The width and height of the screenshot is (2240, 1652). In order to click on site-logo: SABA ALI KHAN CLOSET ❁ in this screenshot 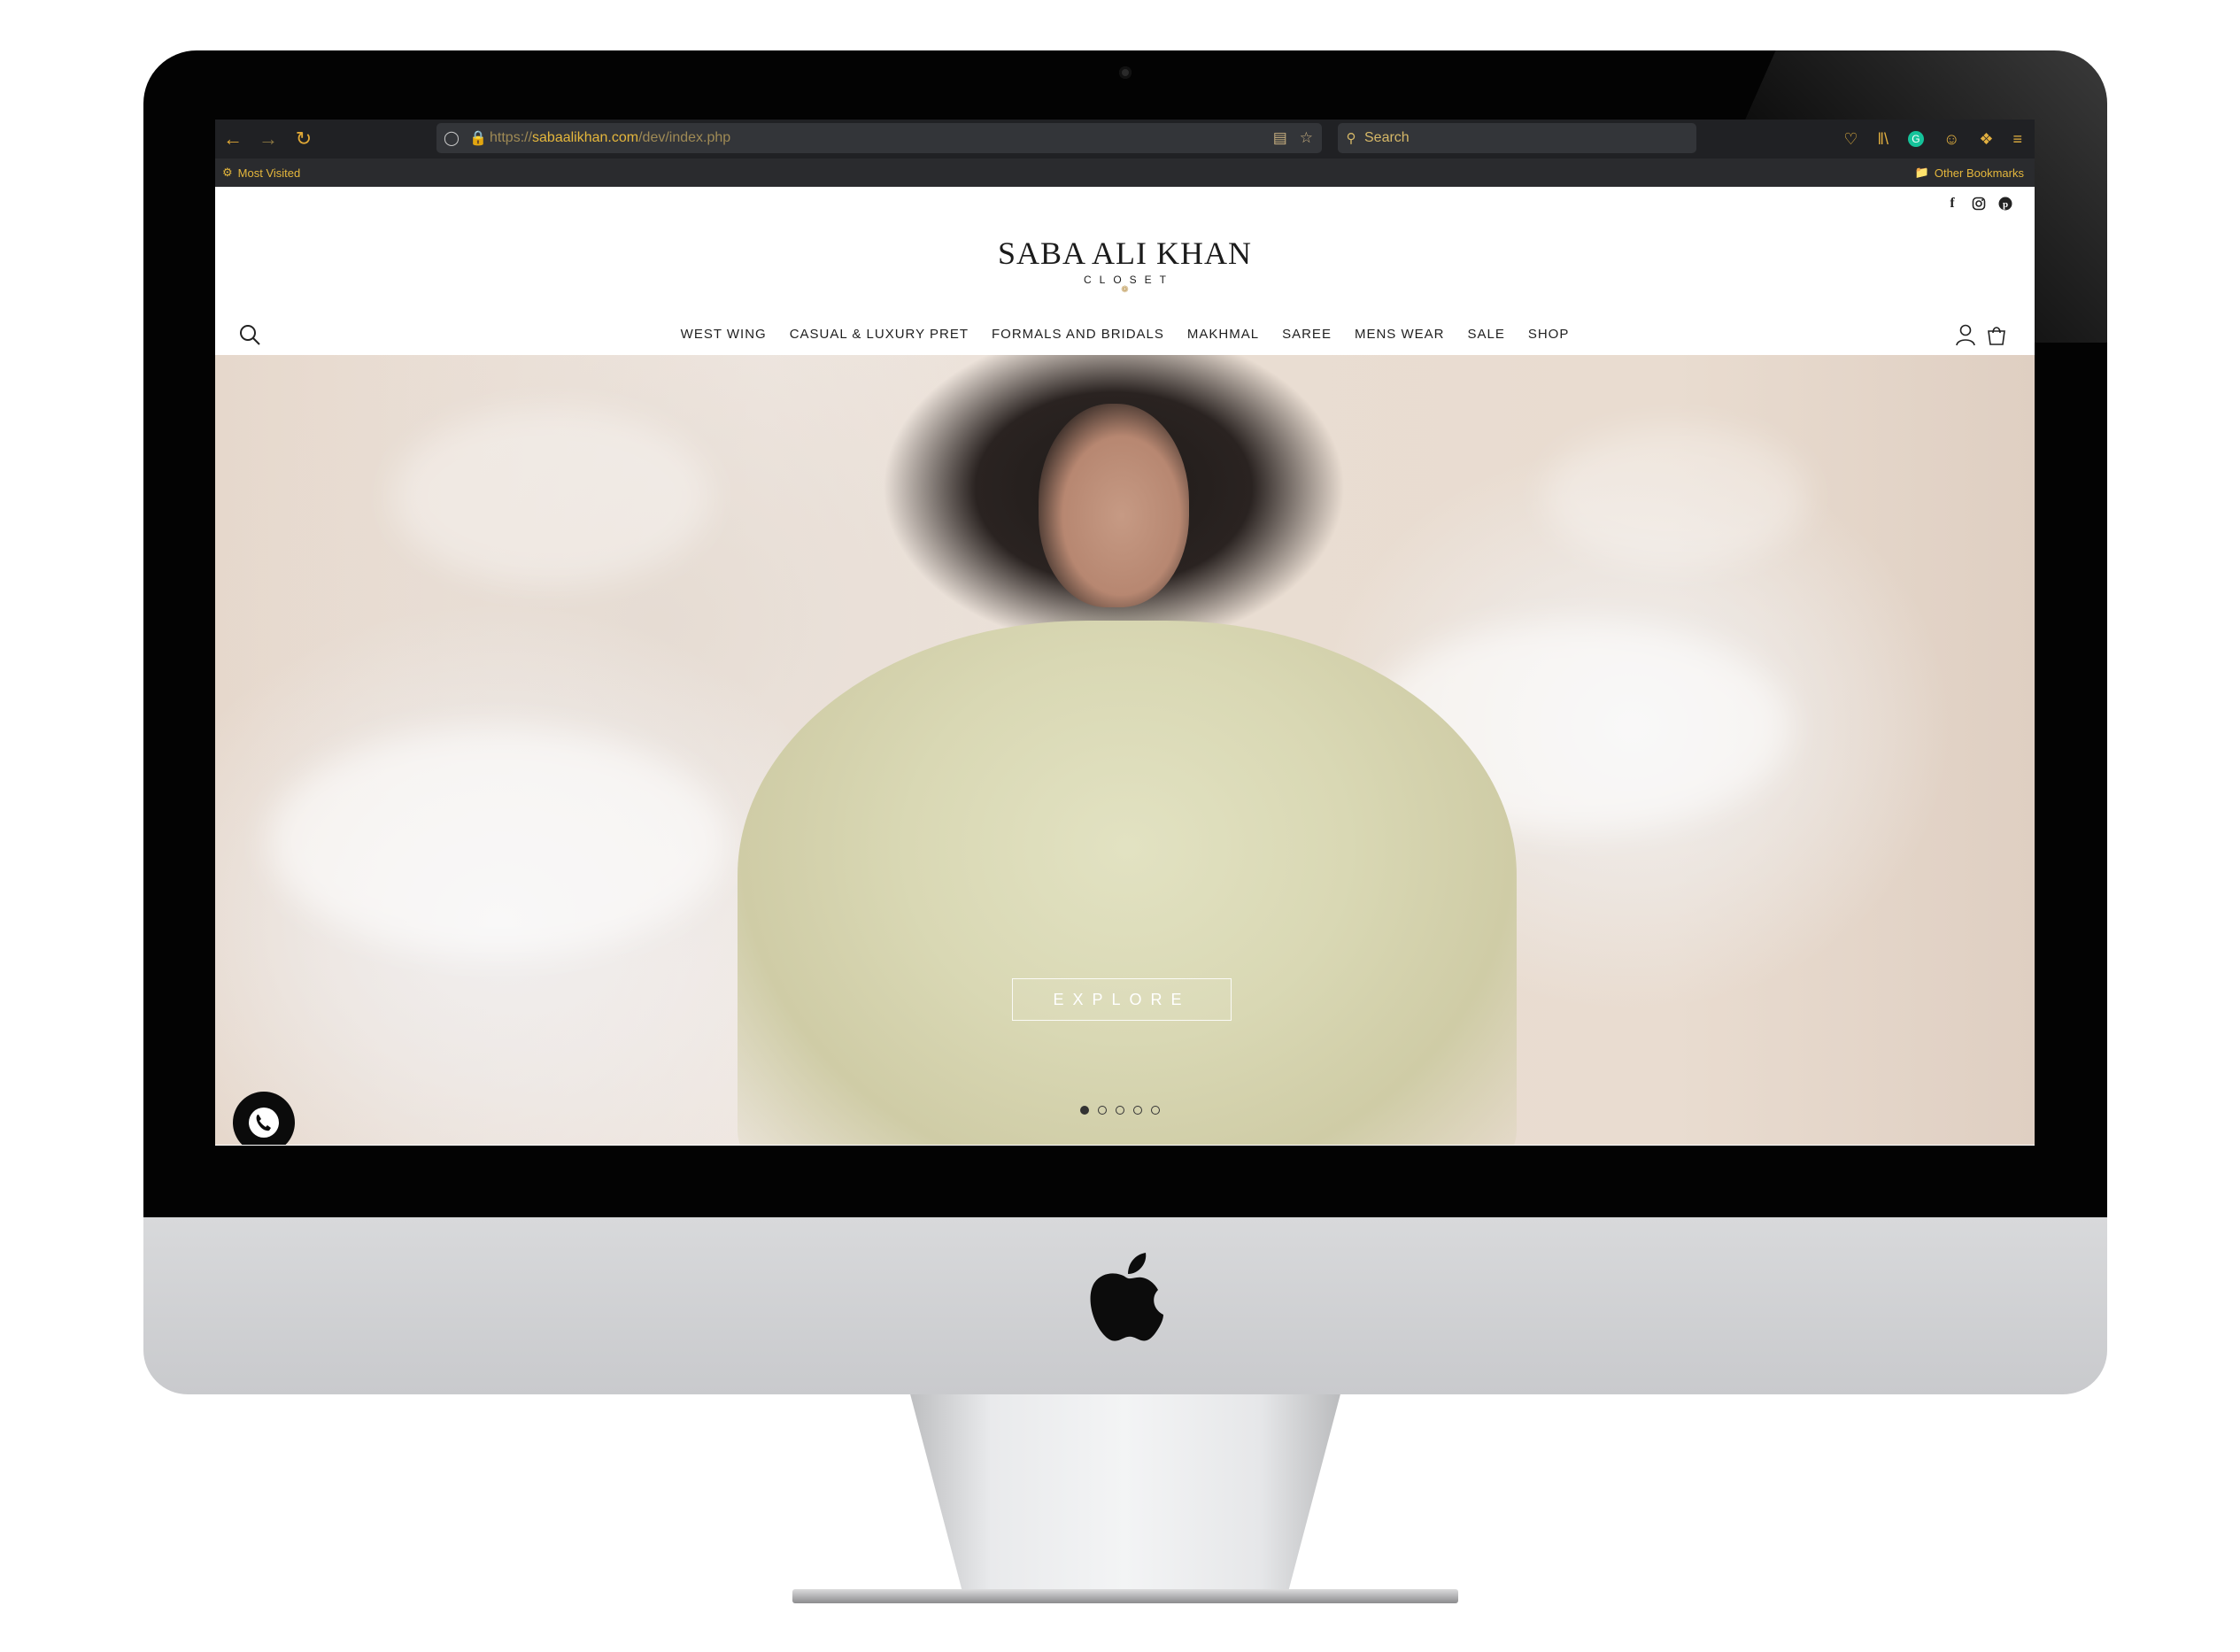, I will do `click(1125, 265)`.